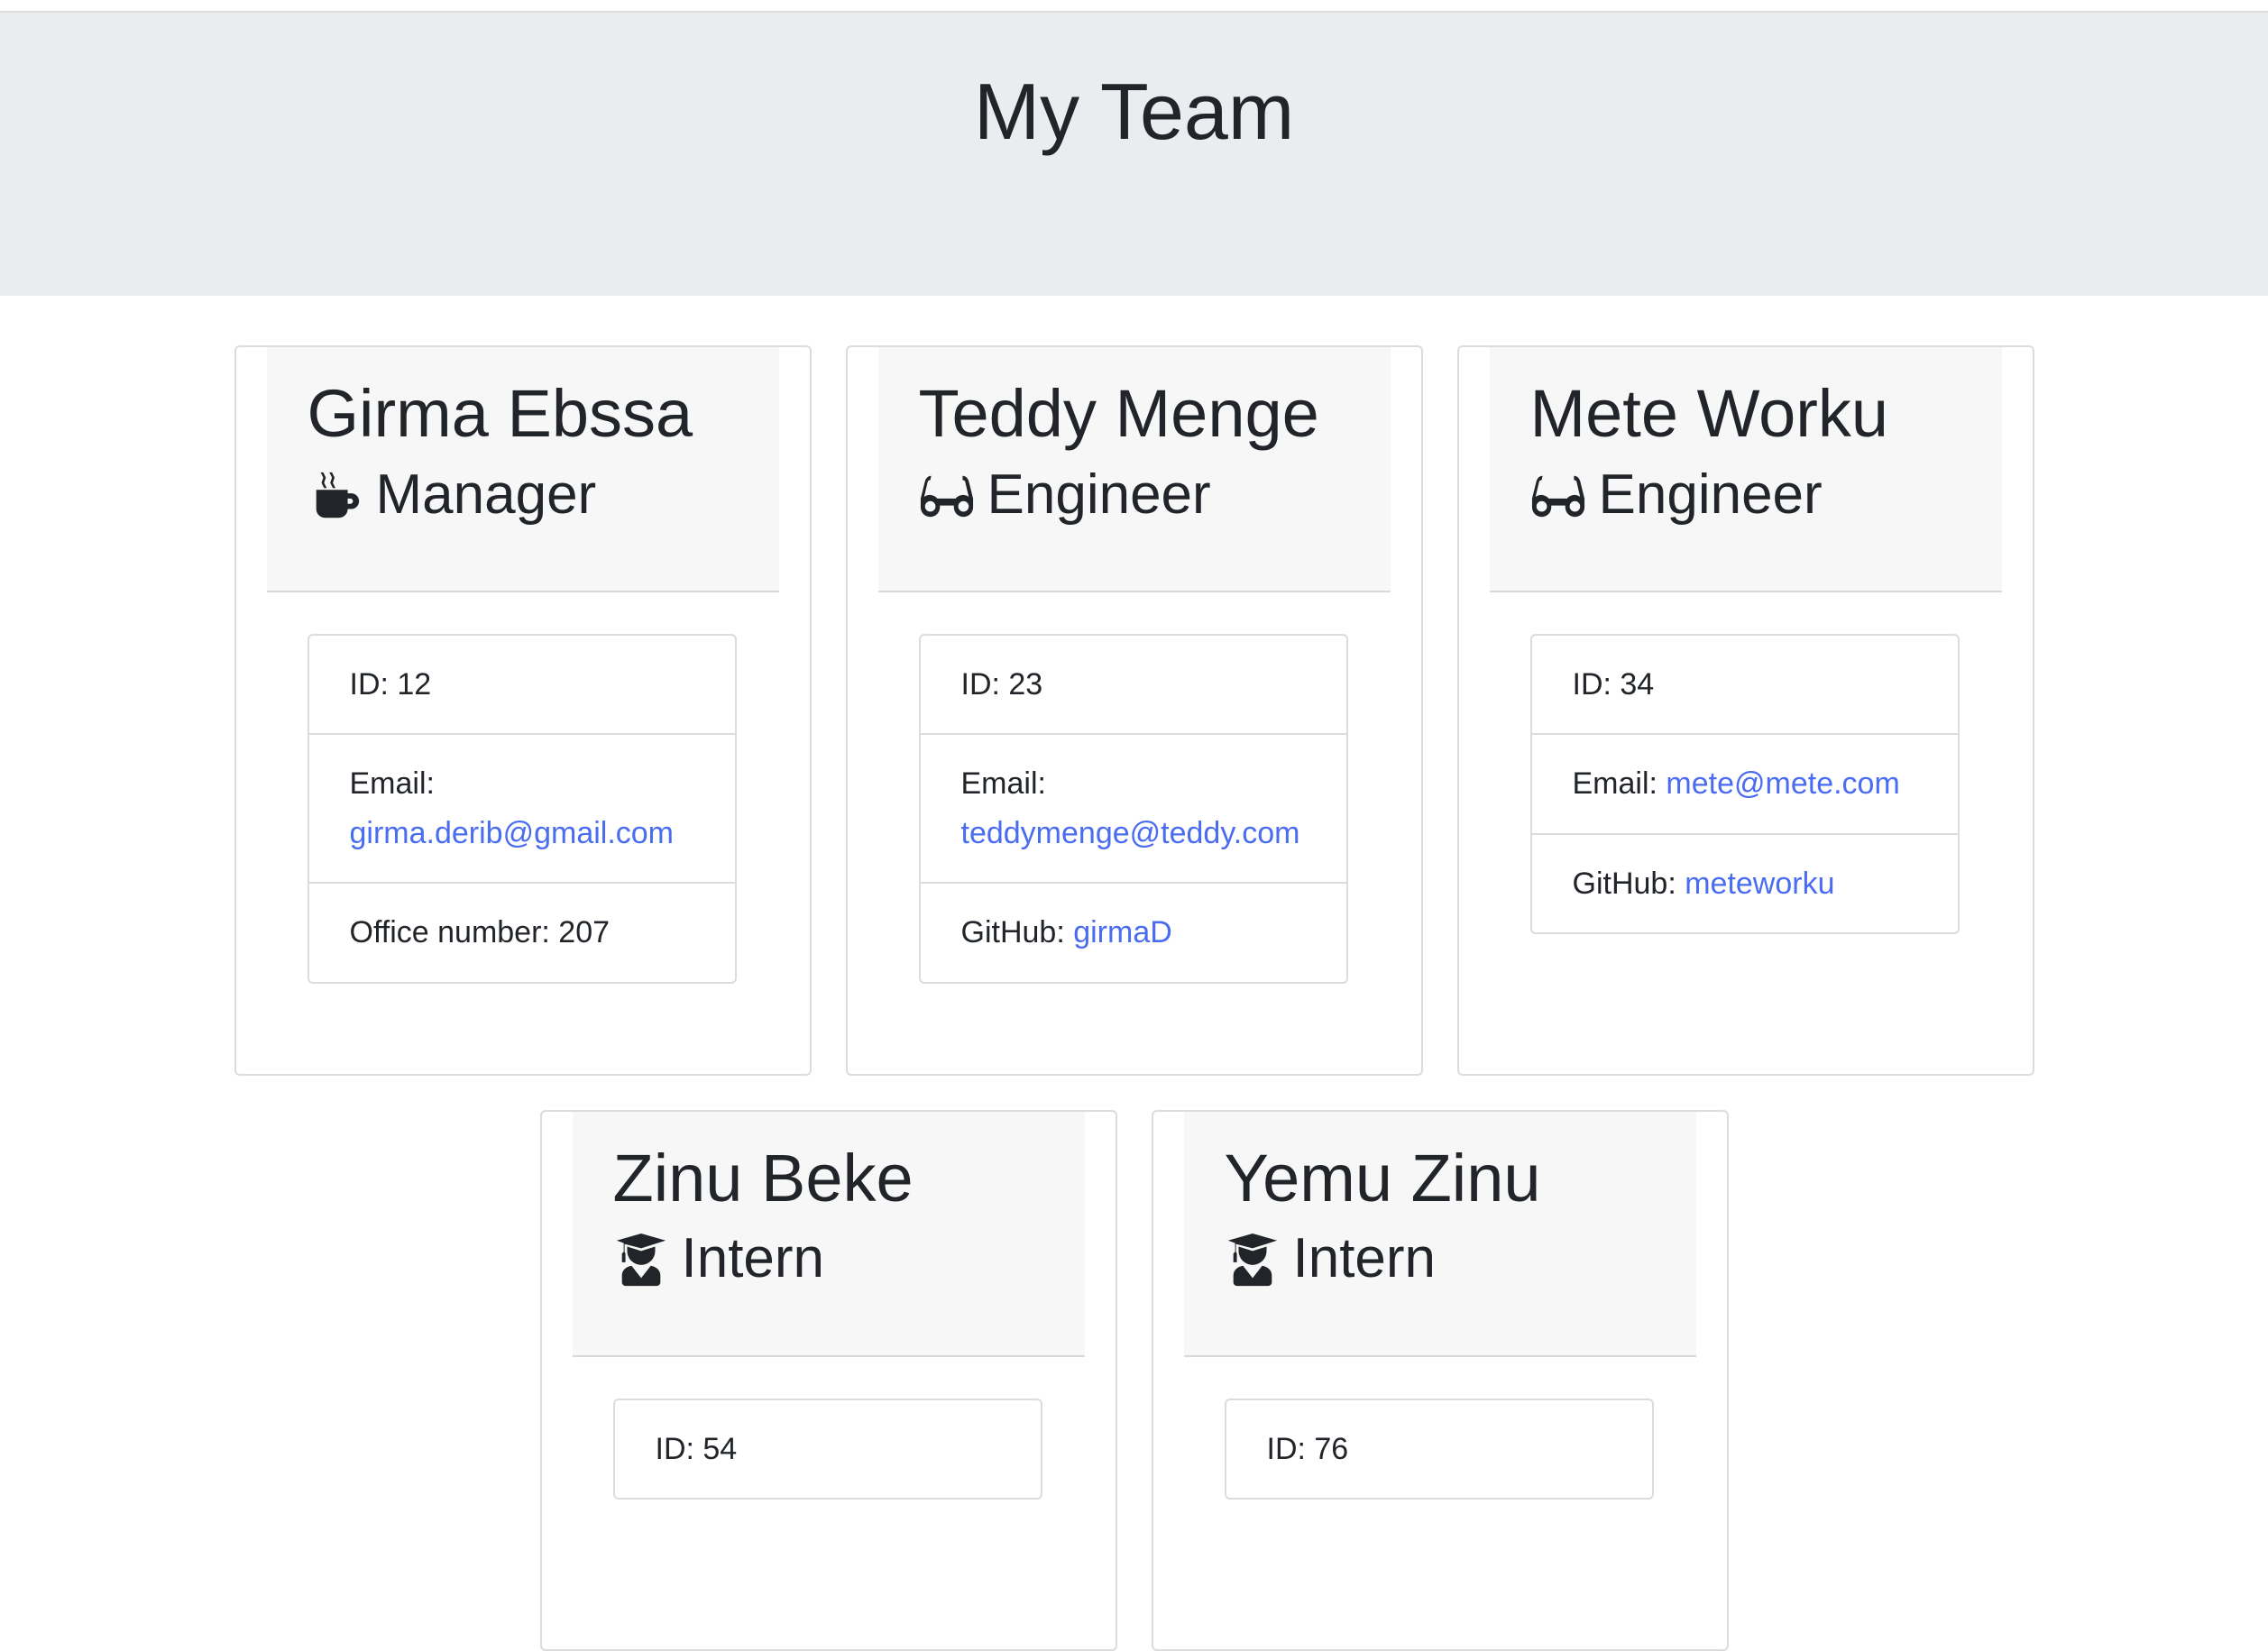  I want to click on email-item: Email: girma.derib@gmail.com, so click(521, 807).